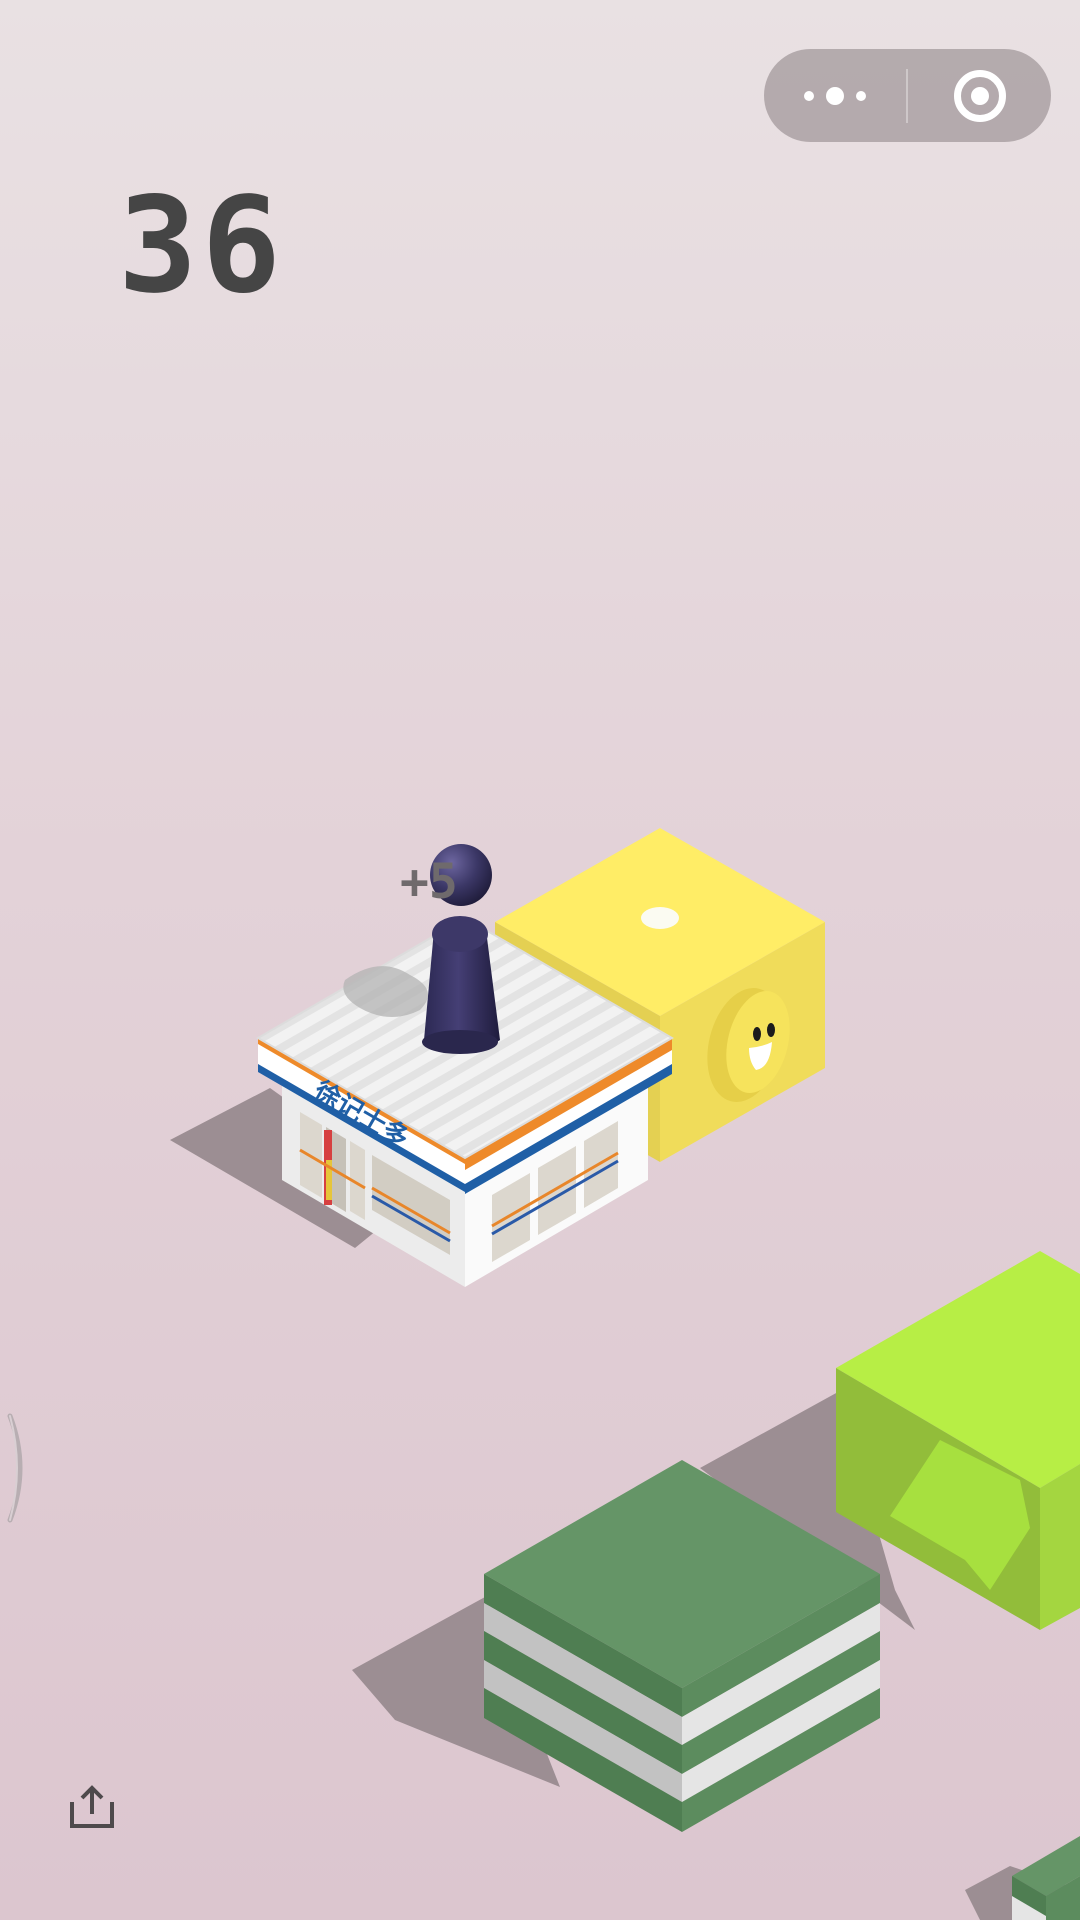 Image resolution: width=1080 pixels, height=1920 pixels. I want to click on close-core, so click(979, 95).